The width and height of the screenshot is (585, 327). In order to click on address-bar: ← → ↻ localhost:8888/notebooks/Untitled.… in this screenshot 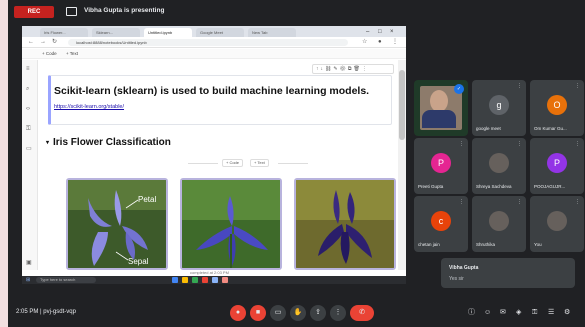, I will do `click(214, 42)`.